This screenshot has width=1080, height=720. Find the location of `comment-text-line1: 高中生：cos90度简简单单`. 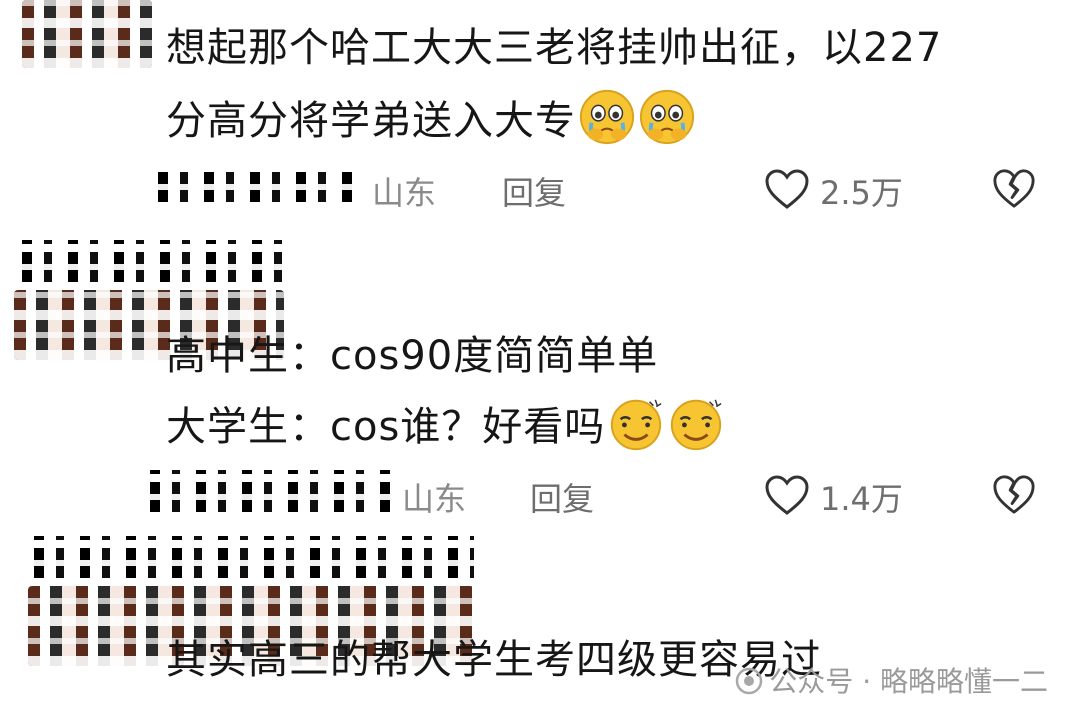

comment-text-line1: 高中生：cos90度简简单单 is located at coordinates (412, 356).